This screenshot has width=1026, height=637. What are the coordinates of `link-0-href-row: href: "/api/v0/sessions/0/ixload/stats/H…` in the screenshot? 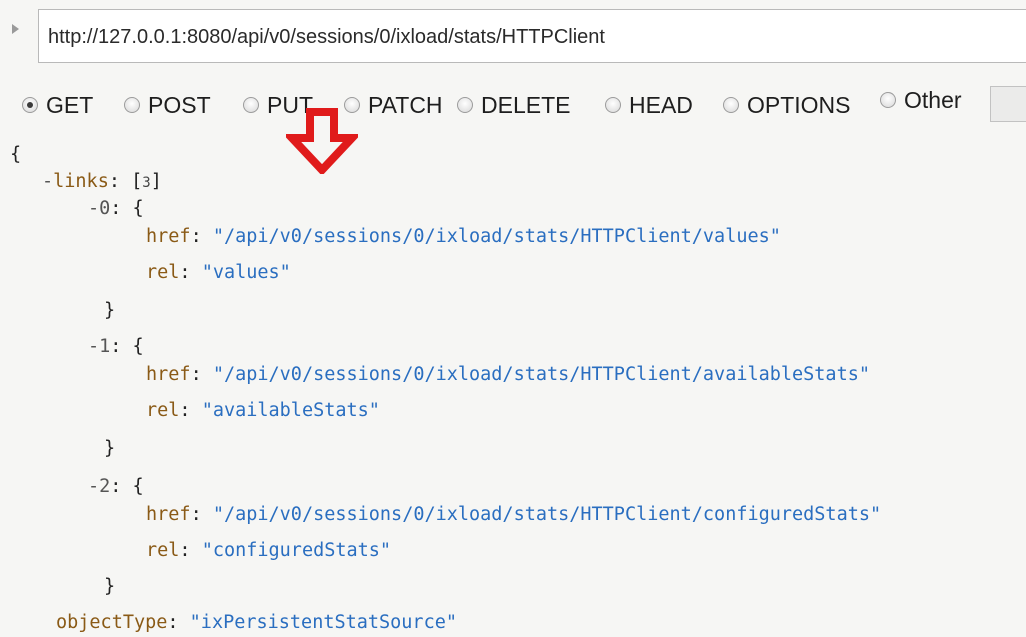 It's located at (463, 236).